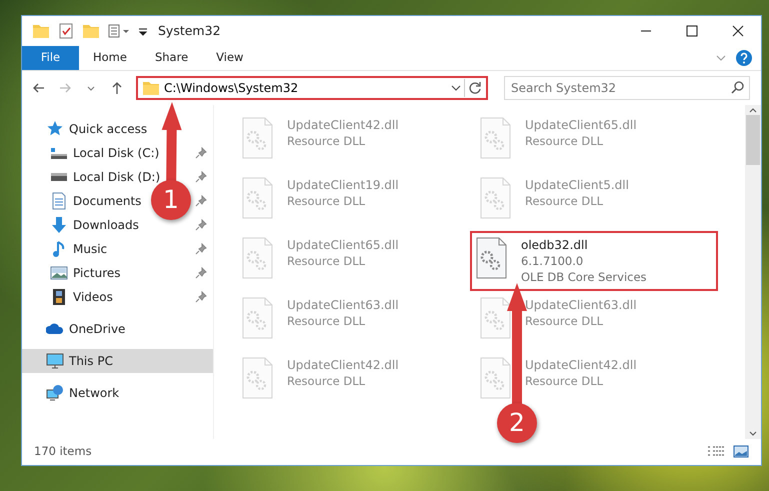 Image resolution: width=769 pixels, height=491 pixels. I want to click on ribbon-tab: File, so click(50, 58).